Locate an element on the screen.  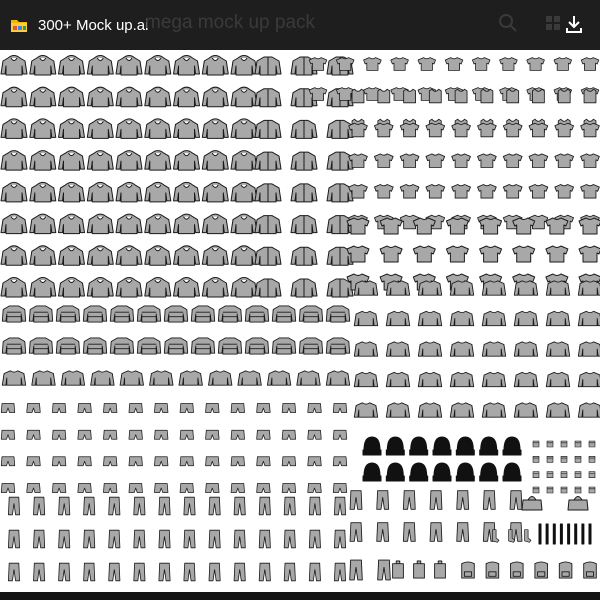
suitcase-mockup is located at coordinates (398, 569).